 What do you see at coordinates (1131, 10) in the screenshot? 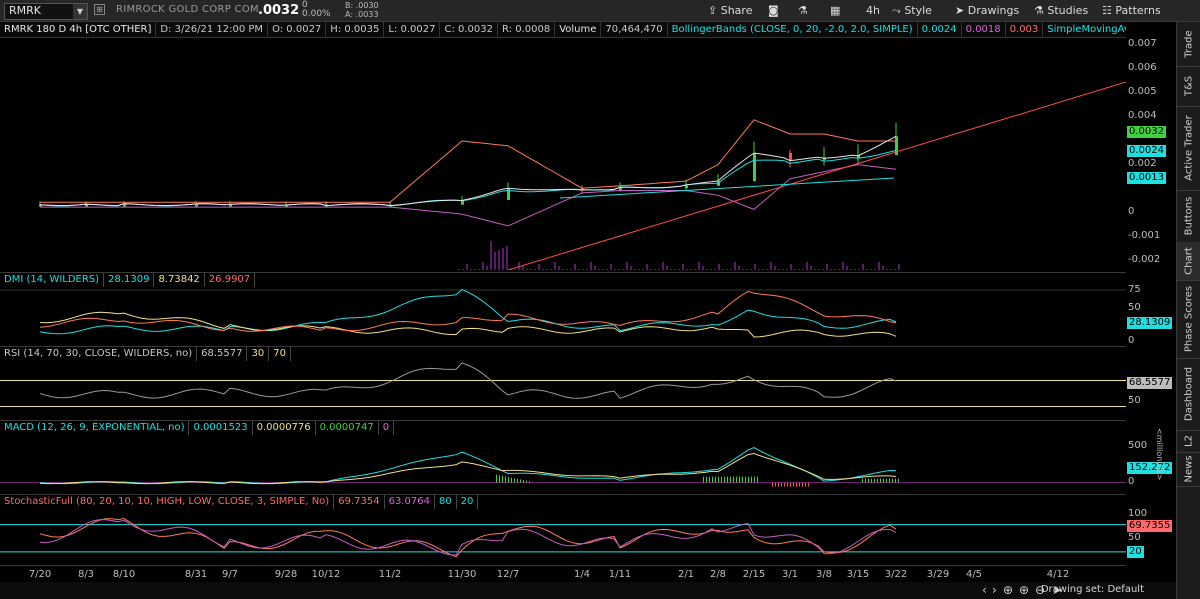
I see `patterns-button: ☷ Patterns` at bounding box center [1131, 10].